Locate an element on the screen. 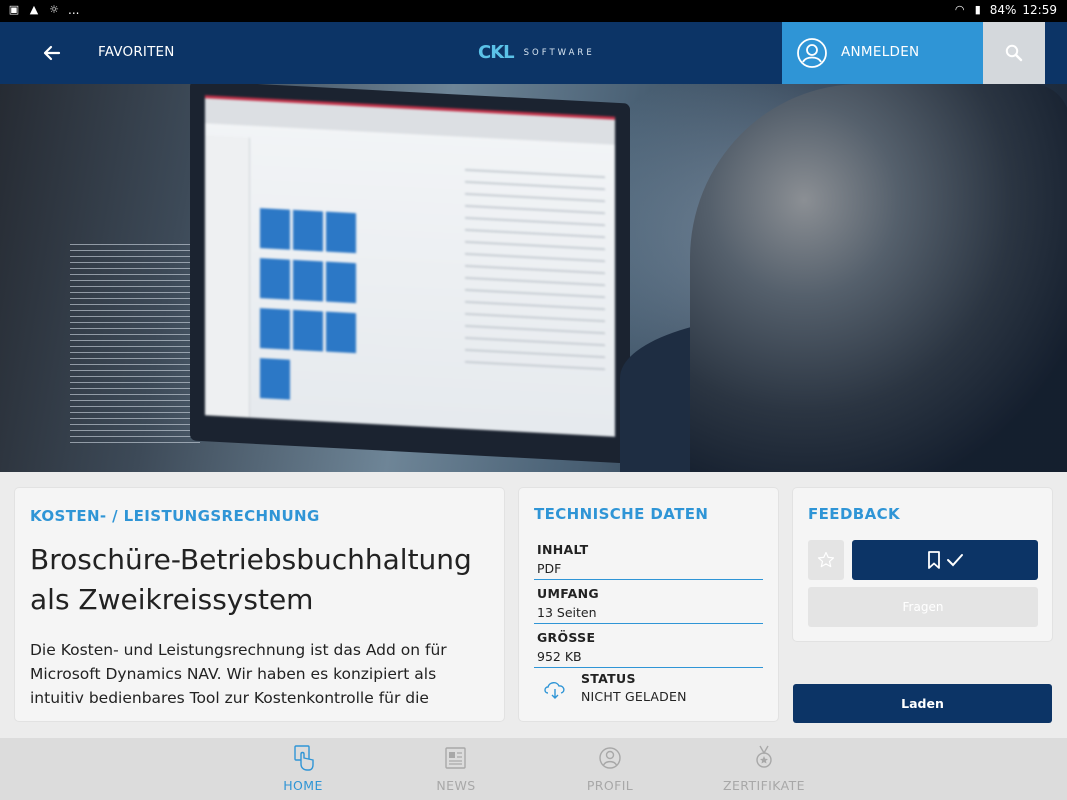 Image resolution: width=1067 pixels, height=800 pixels. nav-item-certificates: ZERTIFIKATE is located at coordinates (764, 769).